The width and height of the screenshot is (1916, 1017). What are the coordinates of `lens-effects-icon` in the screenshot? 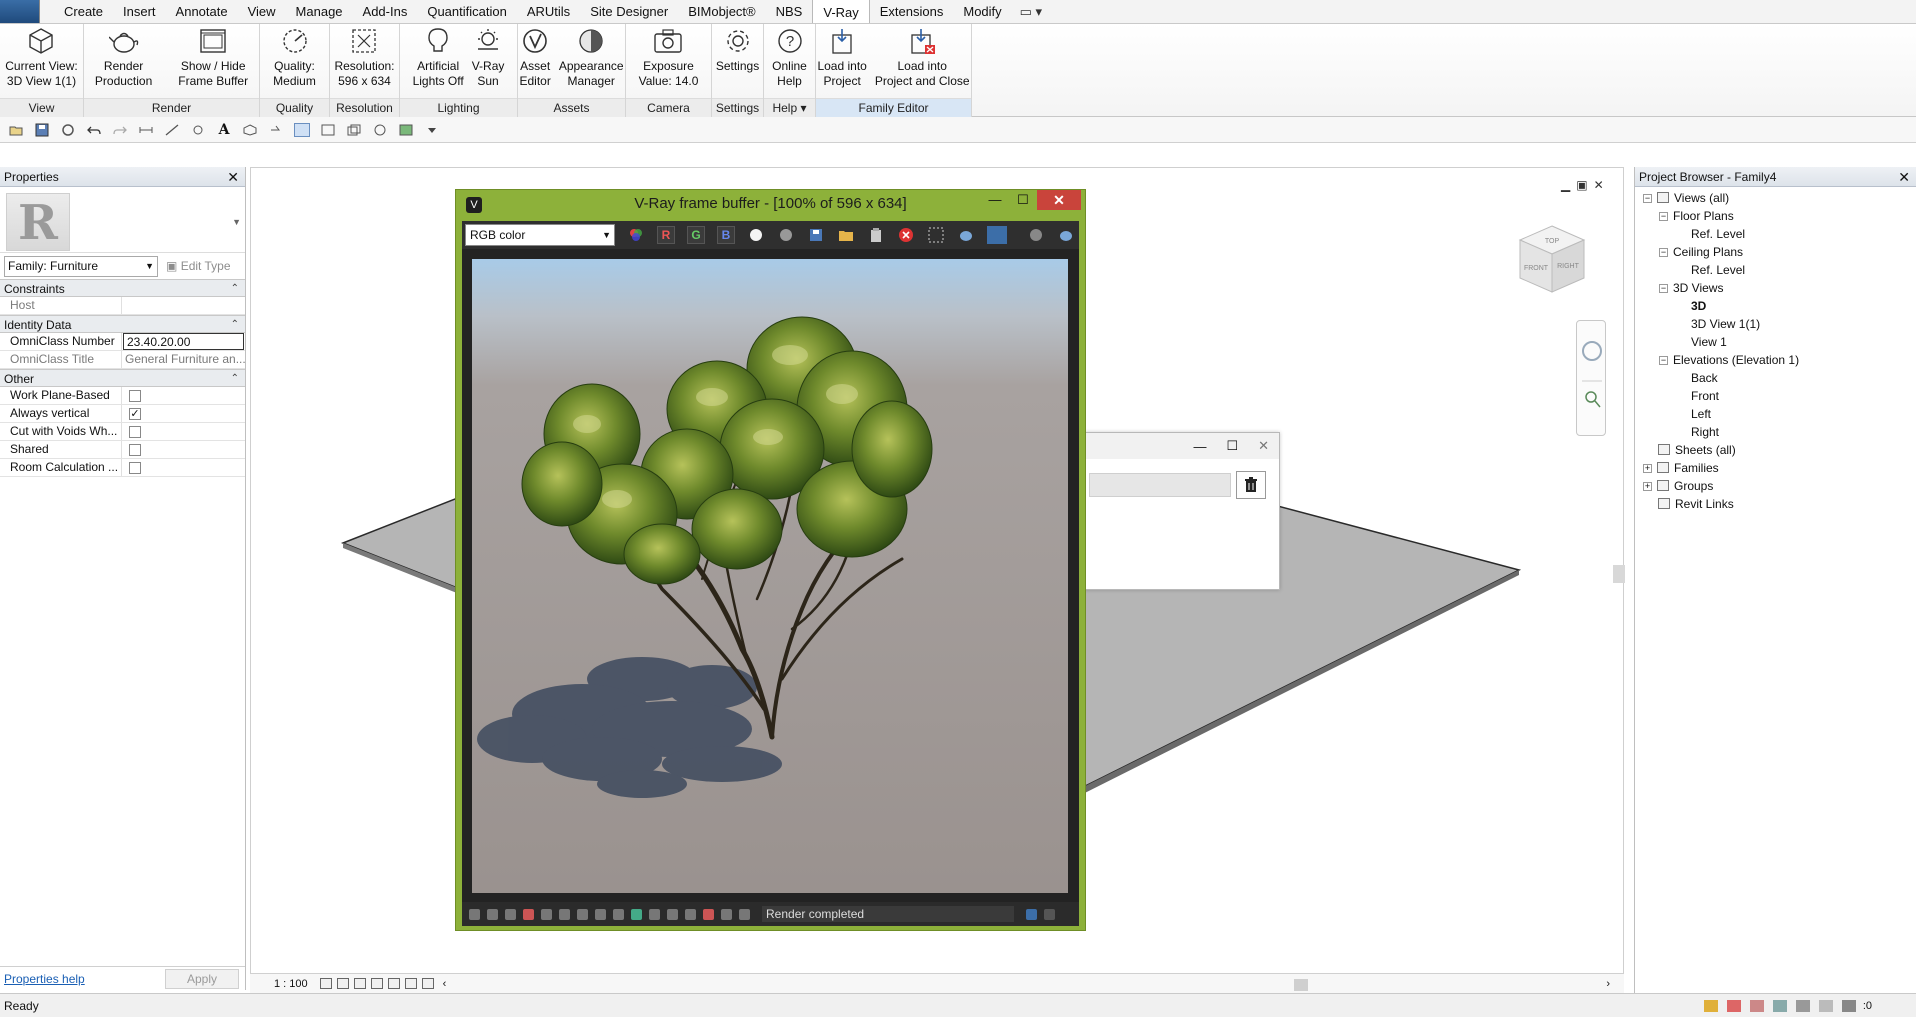 It's located at (997, 235).